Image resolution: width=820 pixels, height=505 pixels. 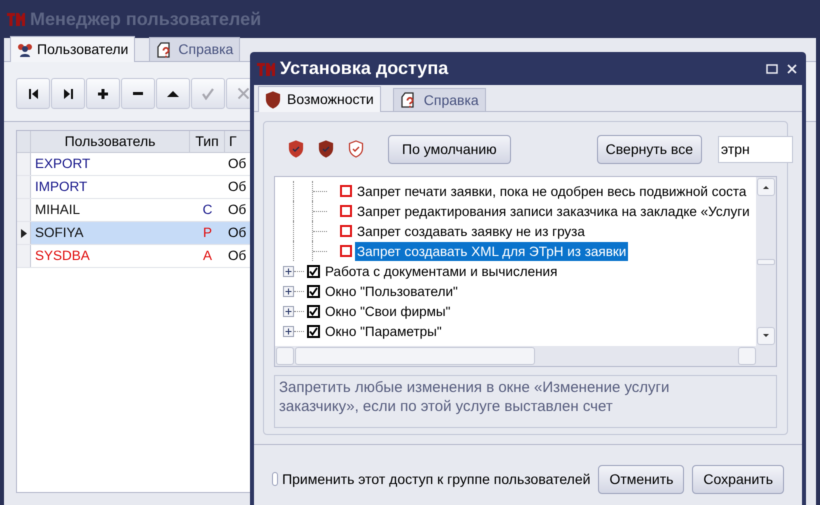 I want to click on tree-item: Запрет печати заявки, пока не одобрен весь подвижной соста, so click(x=551, y=191).